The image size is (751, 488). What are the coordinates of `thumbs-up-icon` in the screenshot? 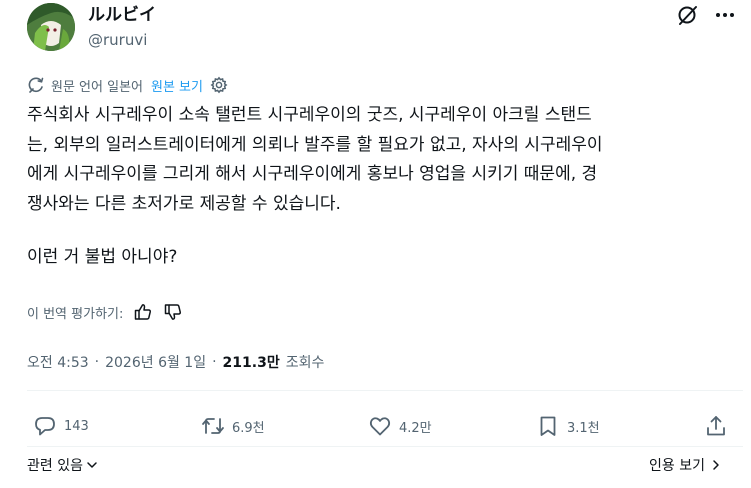 It's located at (143, 312).